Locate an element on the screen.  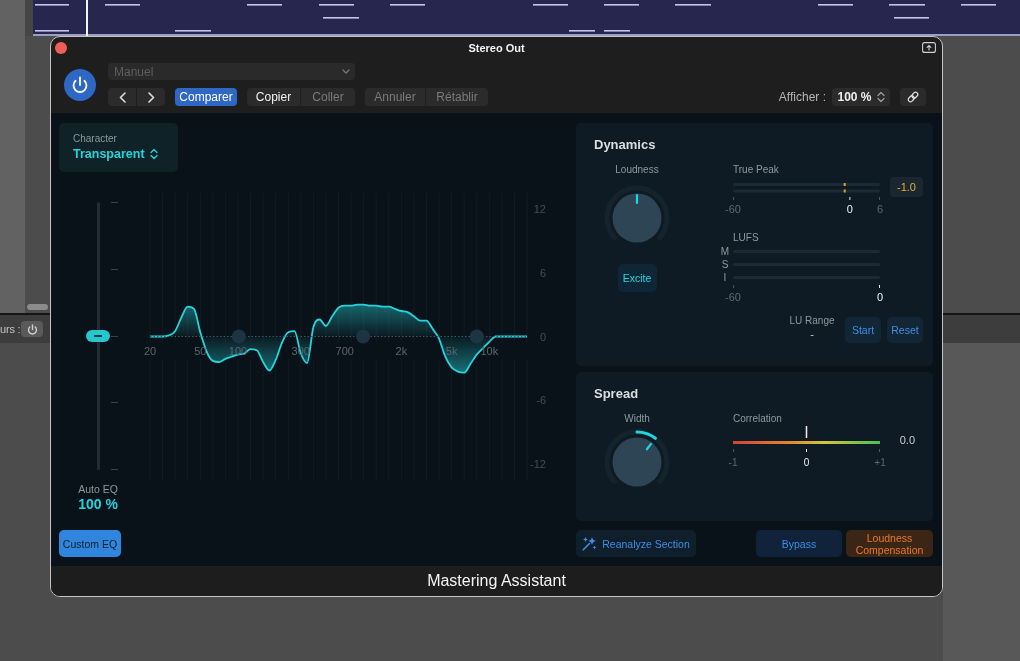
compare-button: Comparer is located at coordinates (206, 97).